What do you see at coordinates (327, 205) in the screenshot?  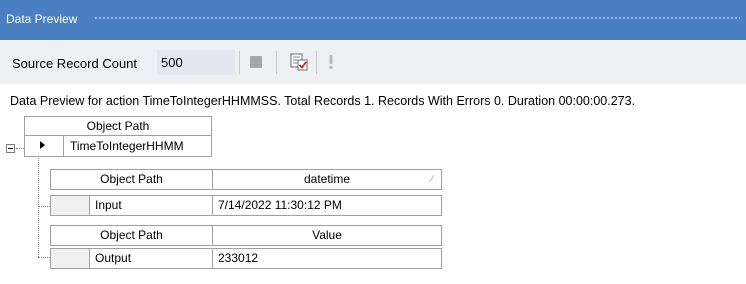 I see `table-cell: 7/14/2022 11:30:12 PM` at bounding box center [327, 205].